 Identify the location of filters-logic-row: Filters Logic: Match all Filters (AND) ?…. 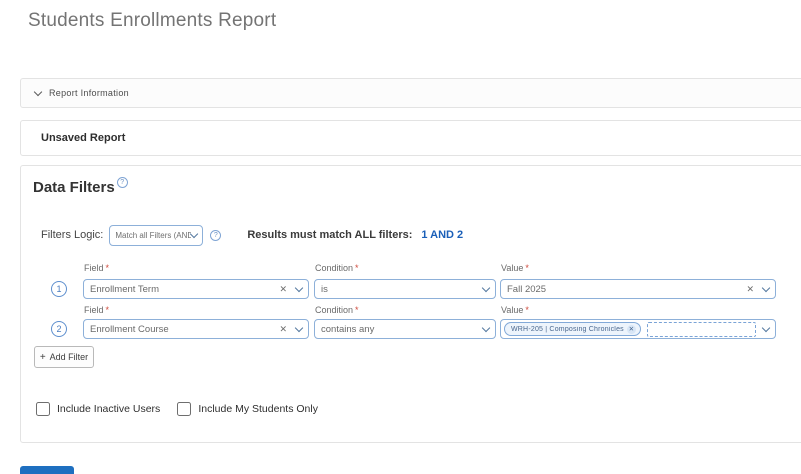
(252, 235).